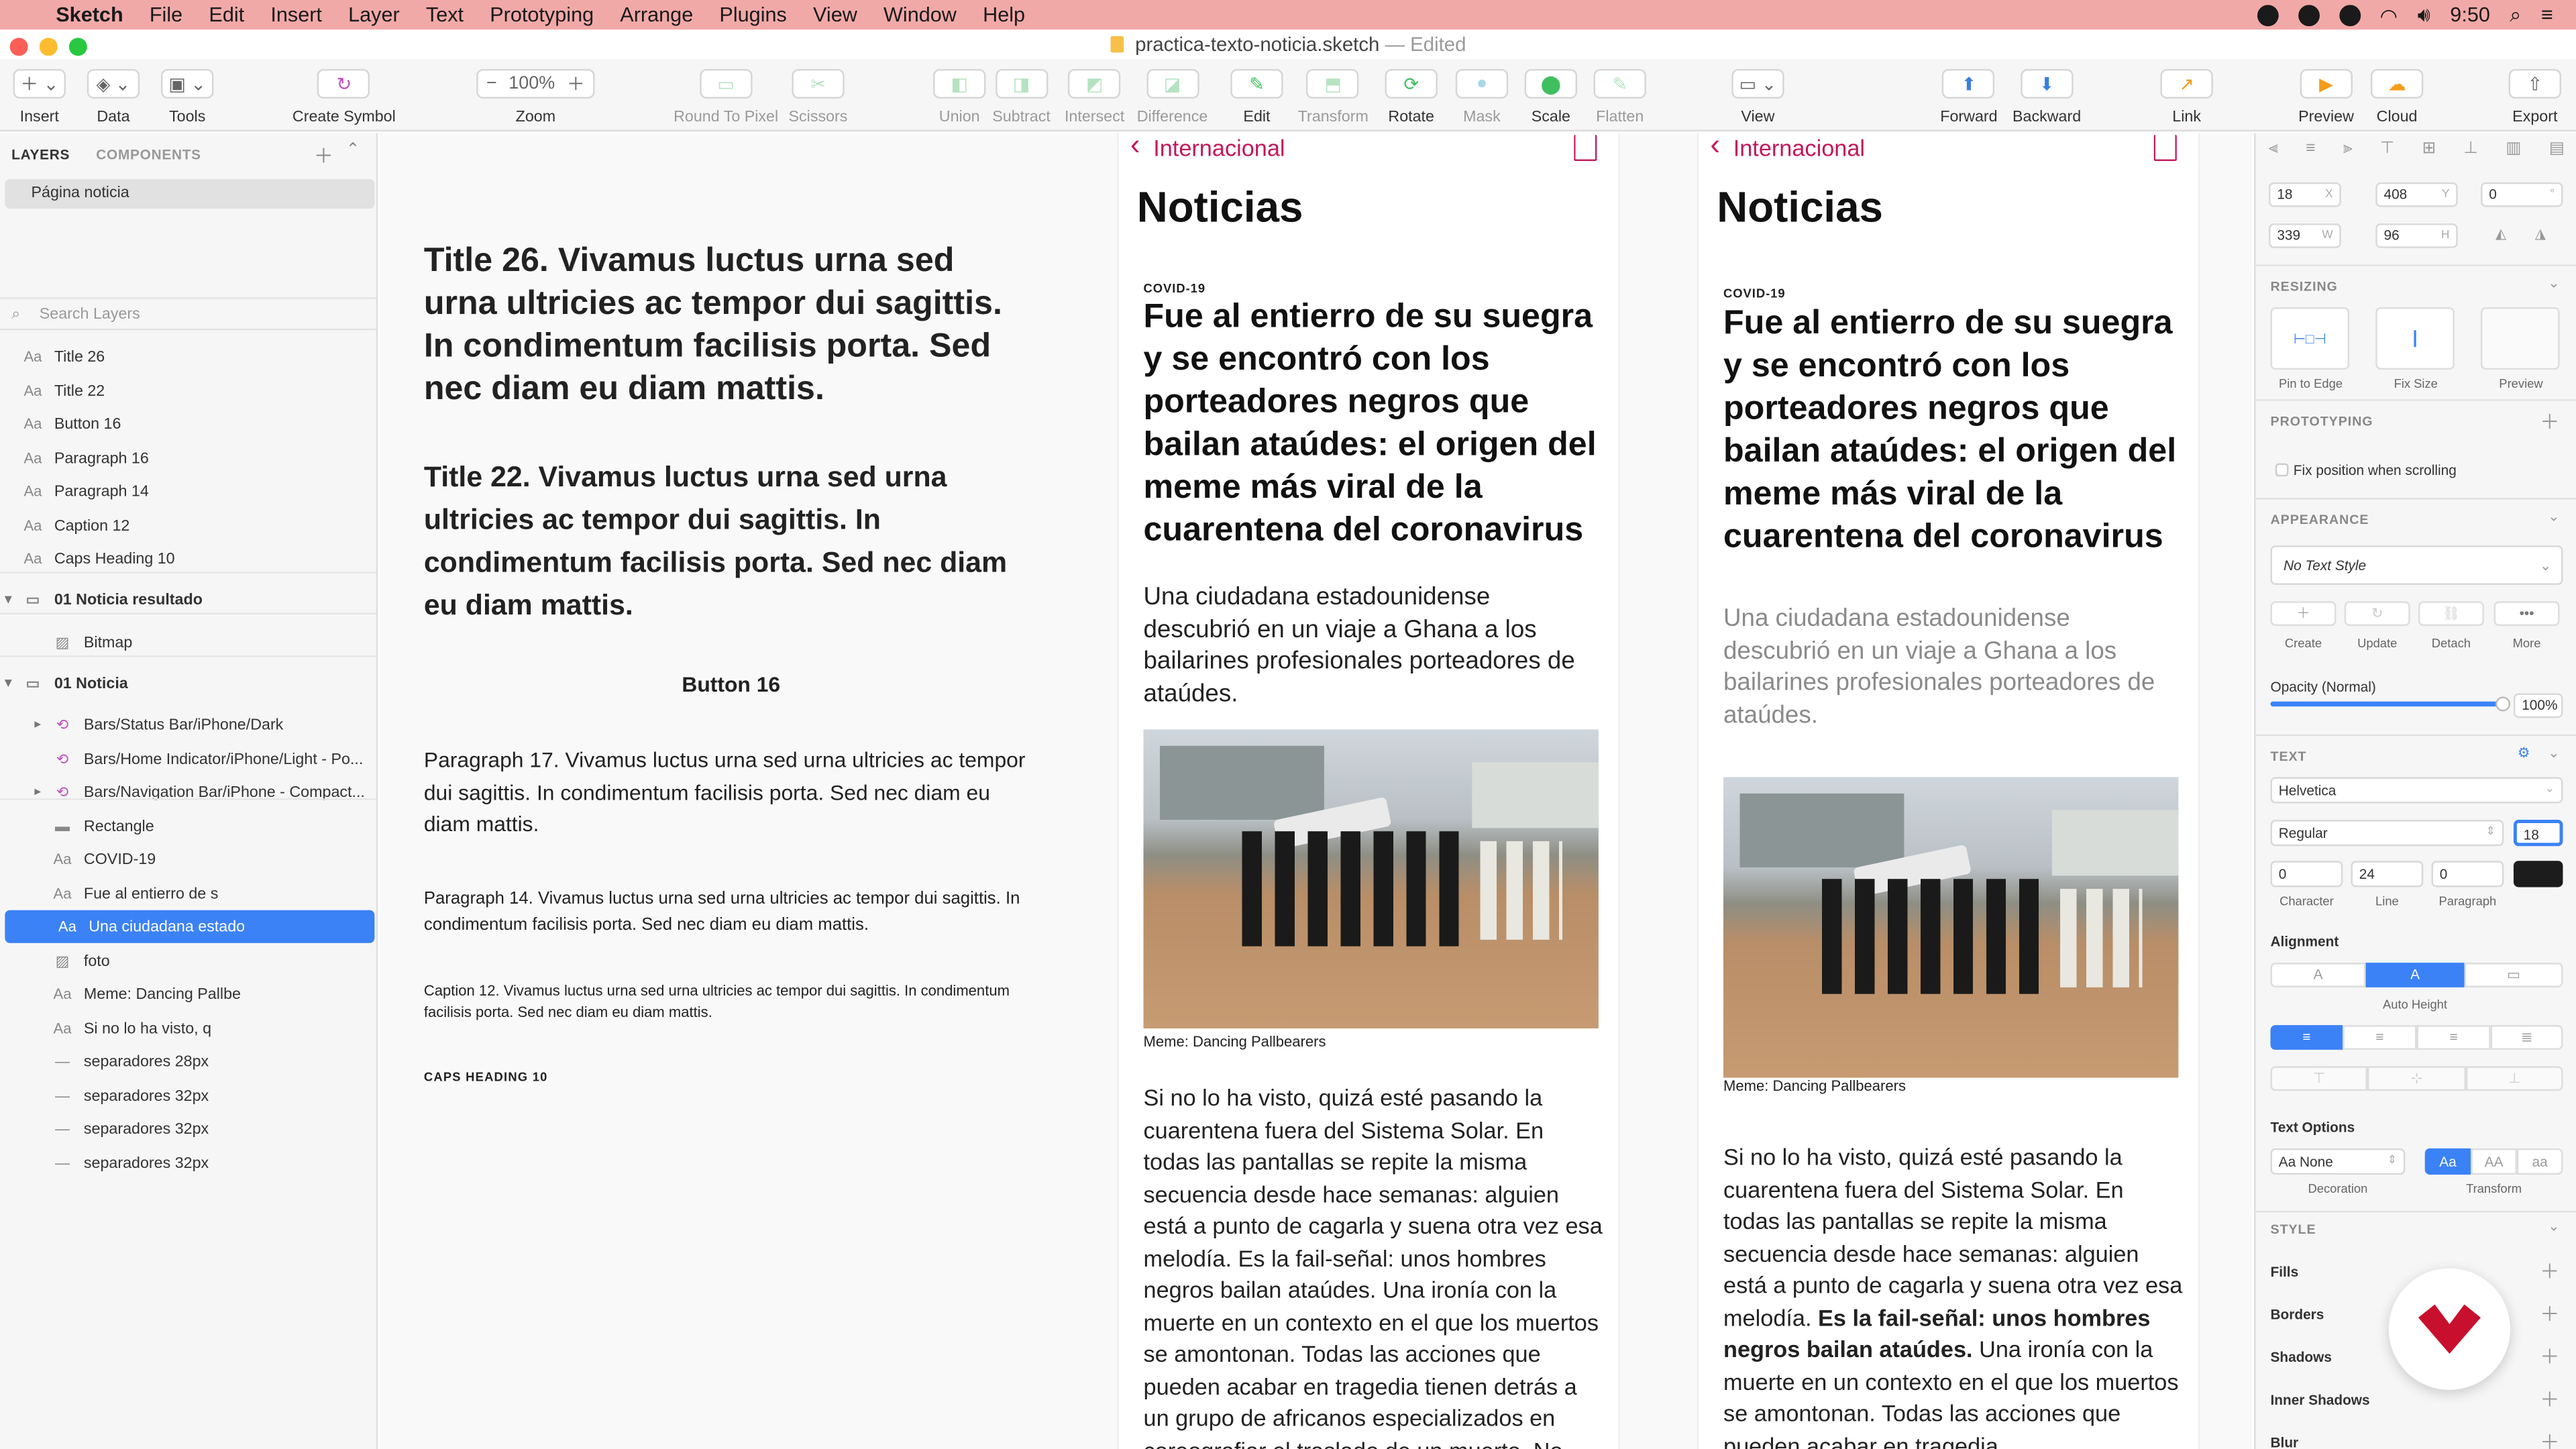 This screenshot has height=1449, width=2576. Describe the element at coordinates (2467, 874) in the screenshot. I see `paragraph-spacing-field: 0` at that location.